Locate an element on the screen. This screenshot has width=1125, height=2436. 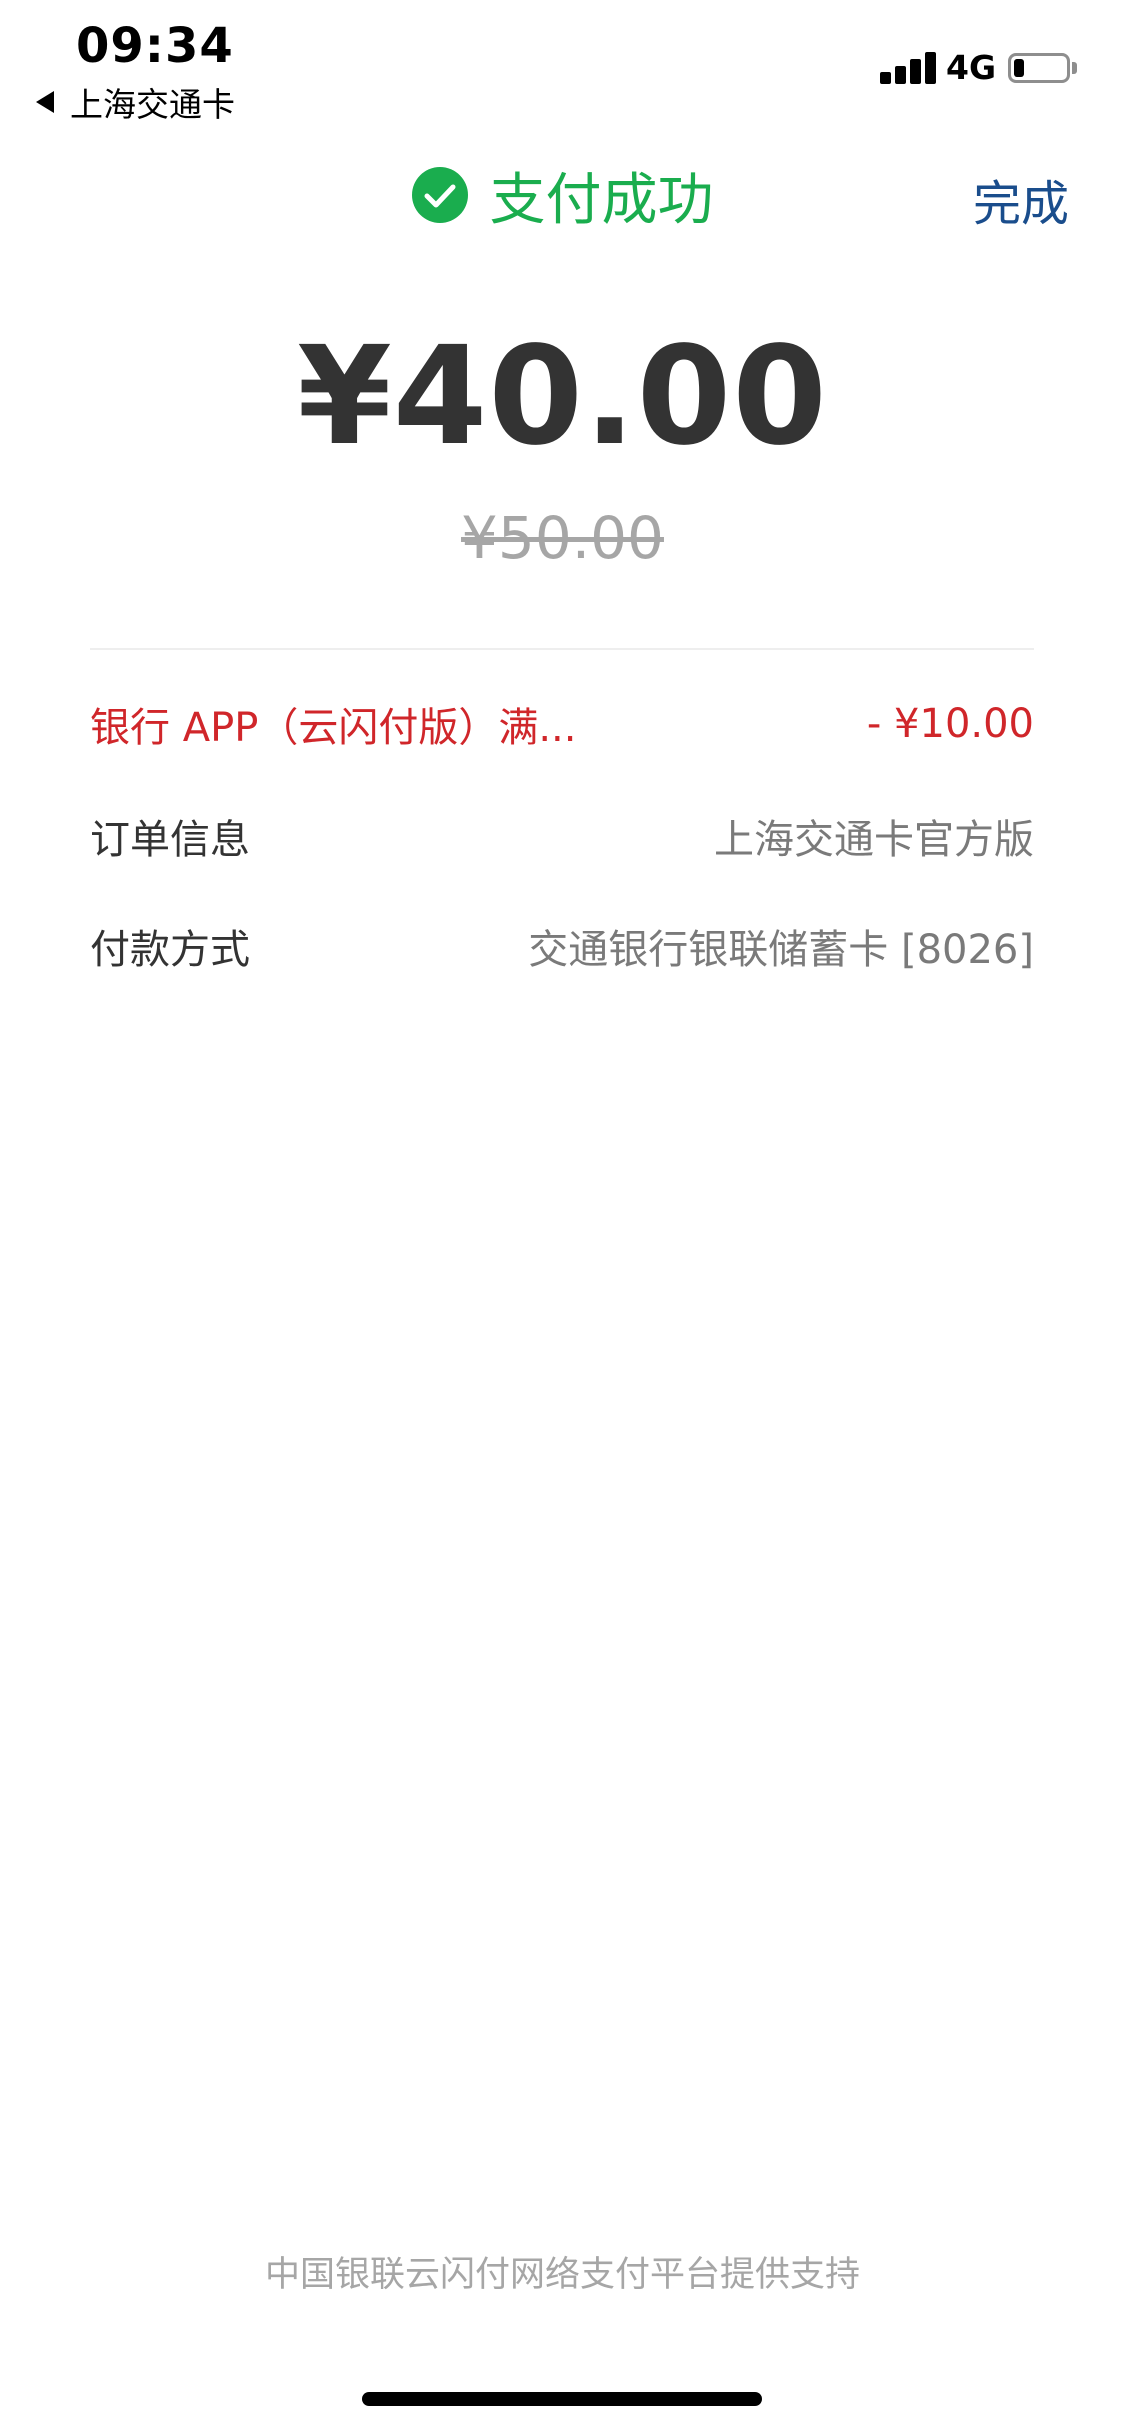
home-indicator is located at coordinates (562, 2399).